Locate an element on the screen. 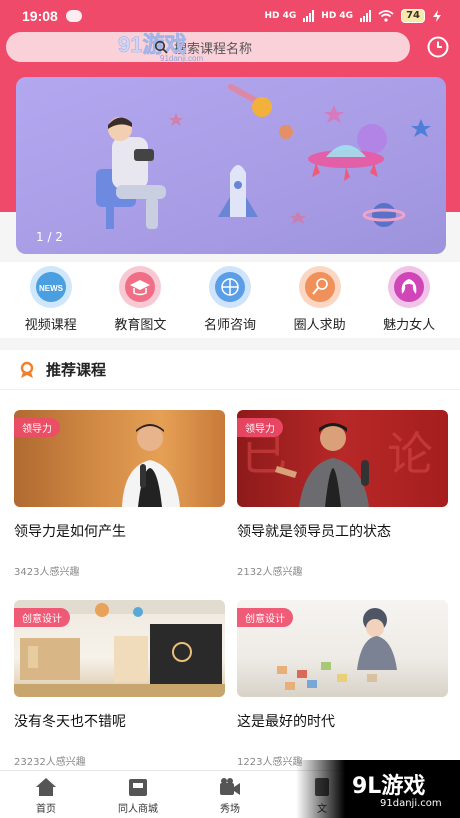 The height and width of the screenshot is (818, 460). section-header: 推荐课程 is located at coordinates (230, 370).